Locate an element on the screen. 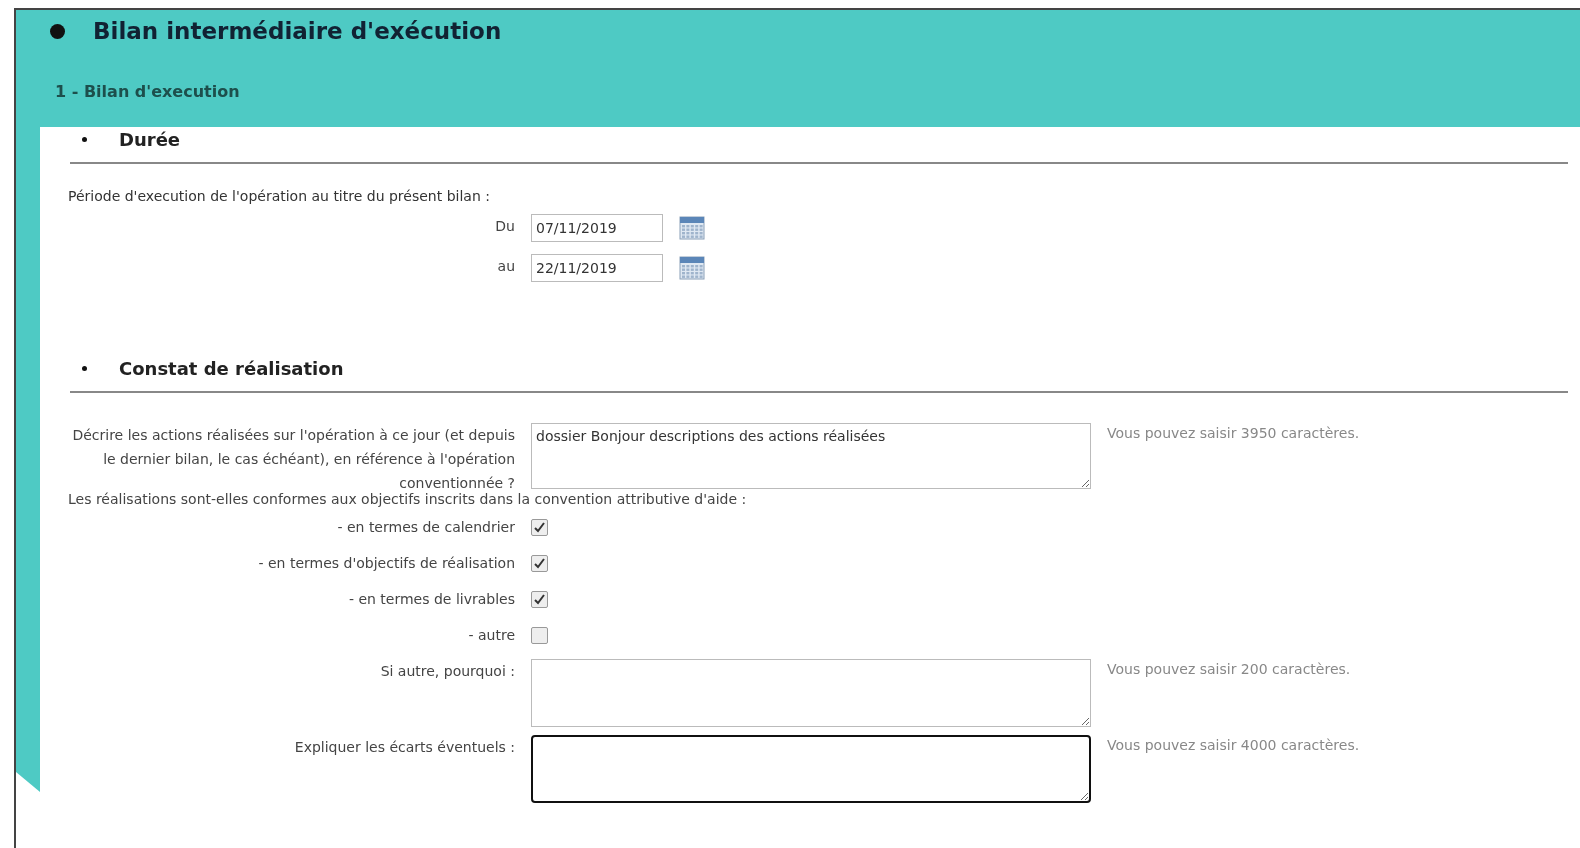  checkbox-label: - en termes de livrables is located at coordinates (431, 599).